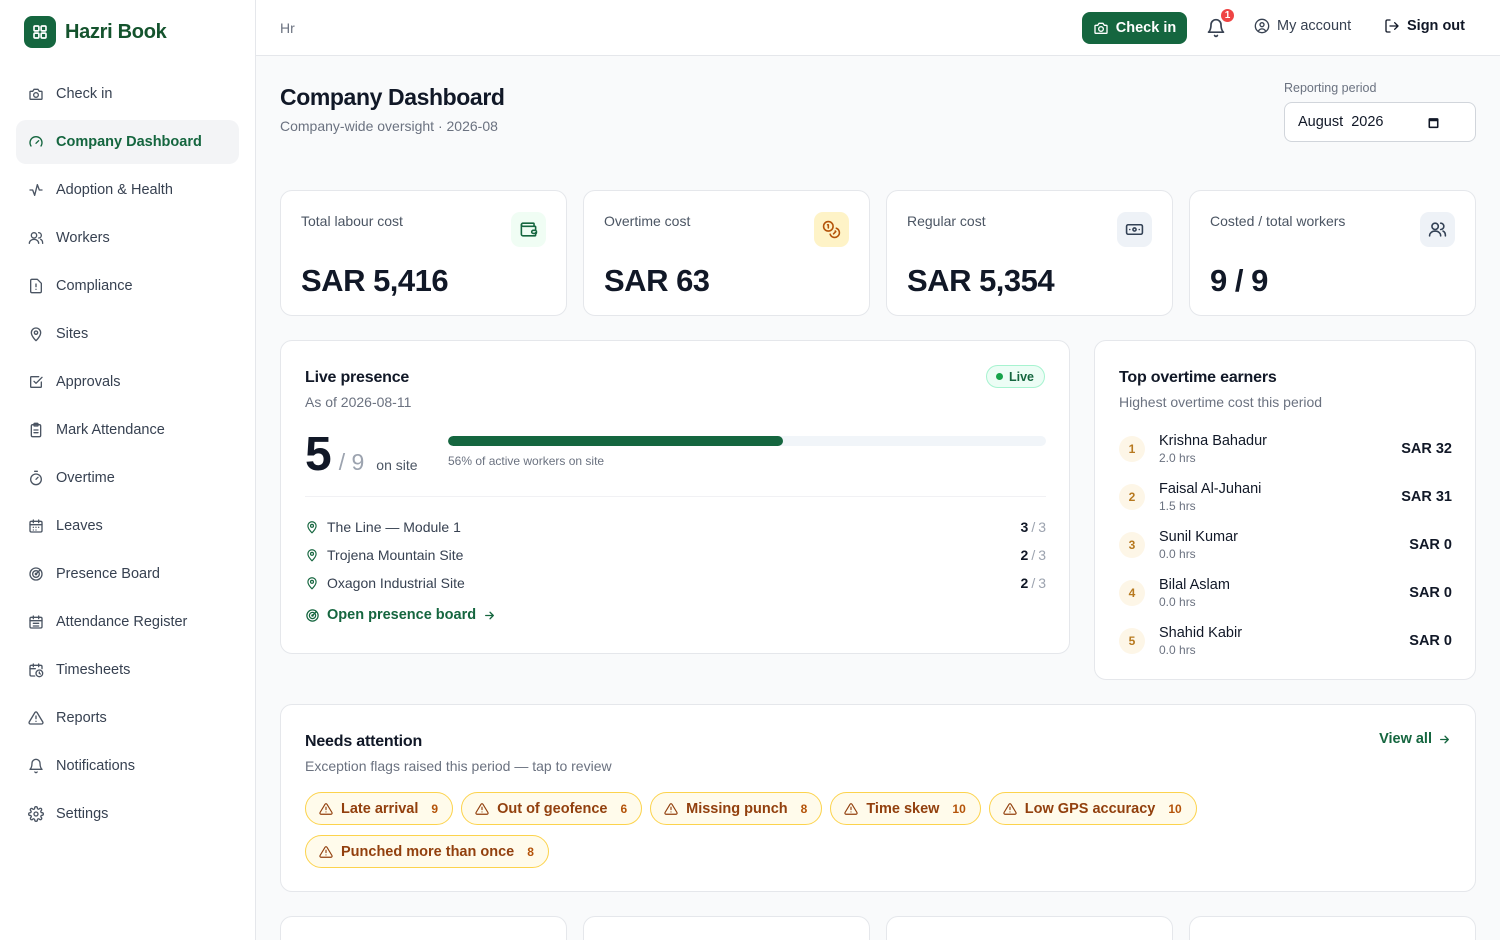 This screenshot has width=1500, height=940. I want to click on sidebar-item-leaves: Leaves, so click(127, 526).